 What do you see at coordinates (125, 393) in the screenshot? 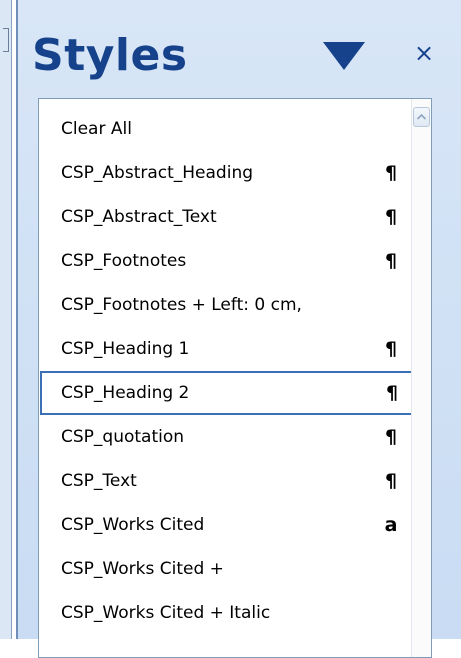
I see `style-item-label: CSP_Heading 2` at bounding box center [125, 393].